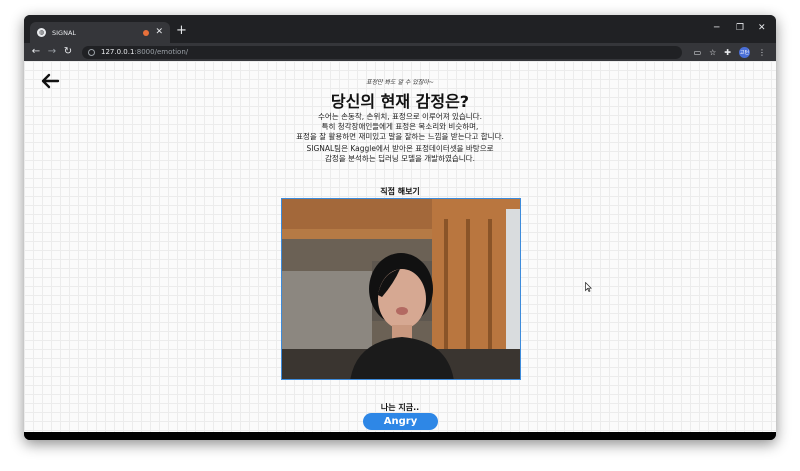  I want to click on close-tab-icon: ✕, so click(159, 32).